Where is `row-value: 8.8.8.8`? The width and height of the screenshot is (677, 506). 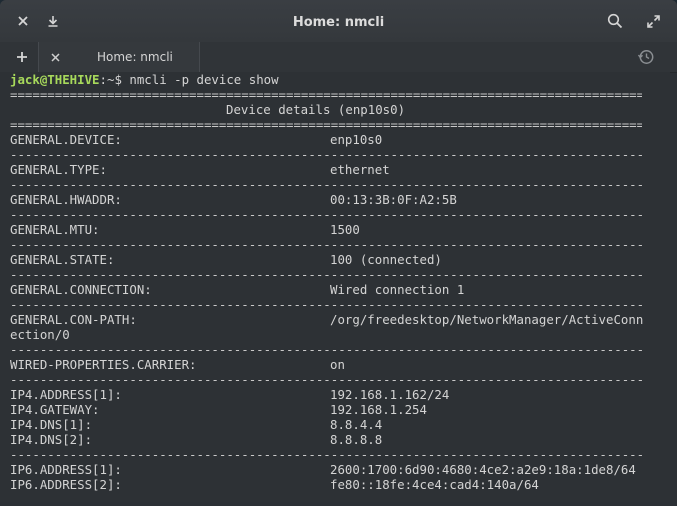 row-value: 8.8.8.8 is located at coordinates (356, 439).